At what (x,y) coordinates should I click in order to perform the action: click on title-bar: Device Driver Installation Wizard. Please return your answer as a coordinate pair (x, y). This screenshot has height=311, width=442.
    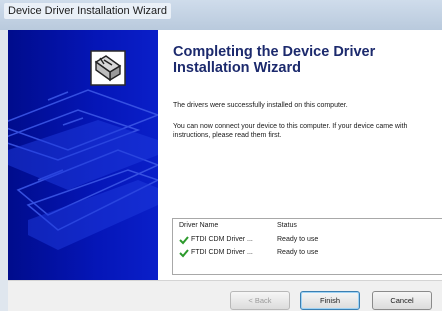
    Looking at the image, I should click on (221, 15).